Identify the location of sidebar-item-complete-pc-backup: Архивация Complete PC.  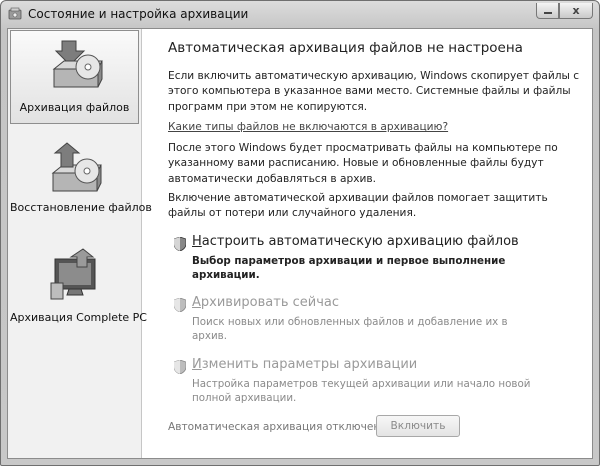
(78, 284).